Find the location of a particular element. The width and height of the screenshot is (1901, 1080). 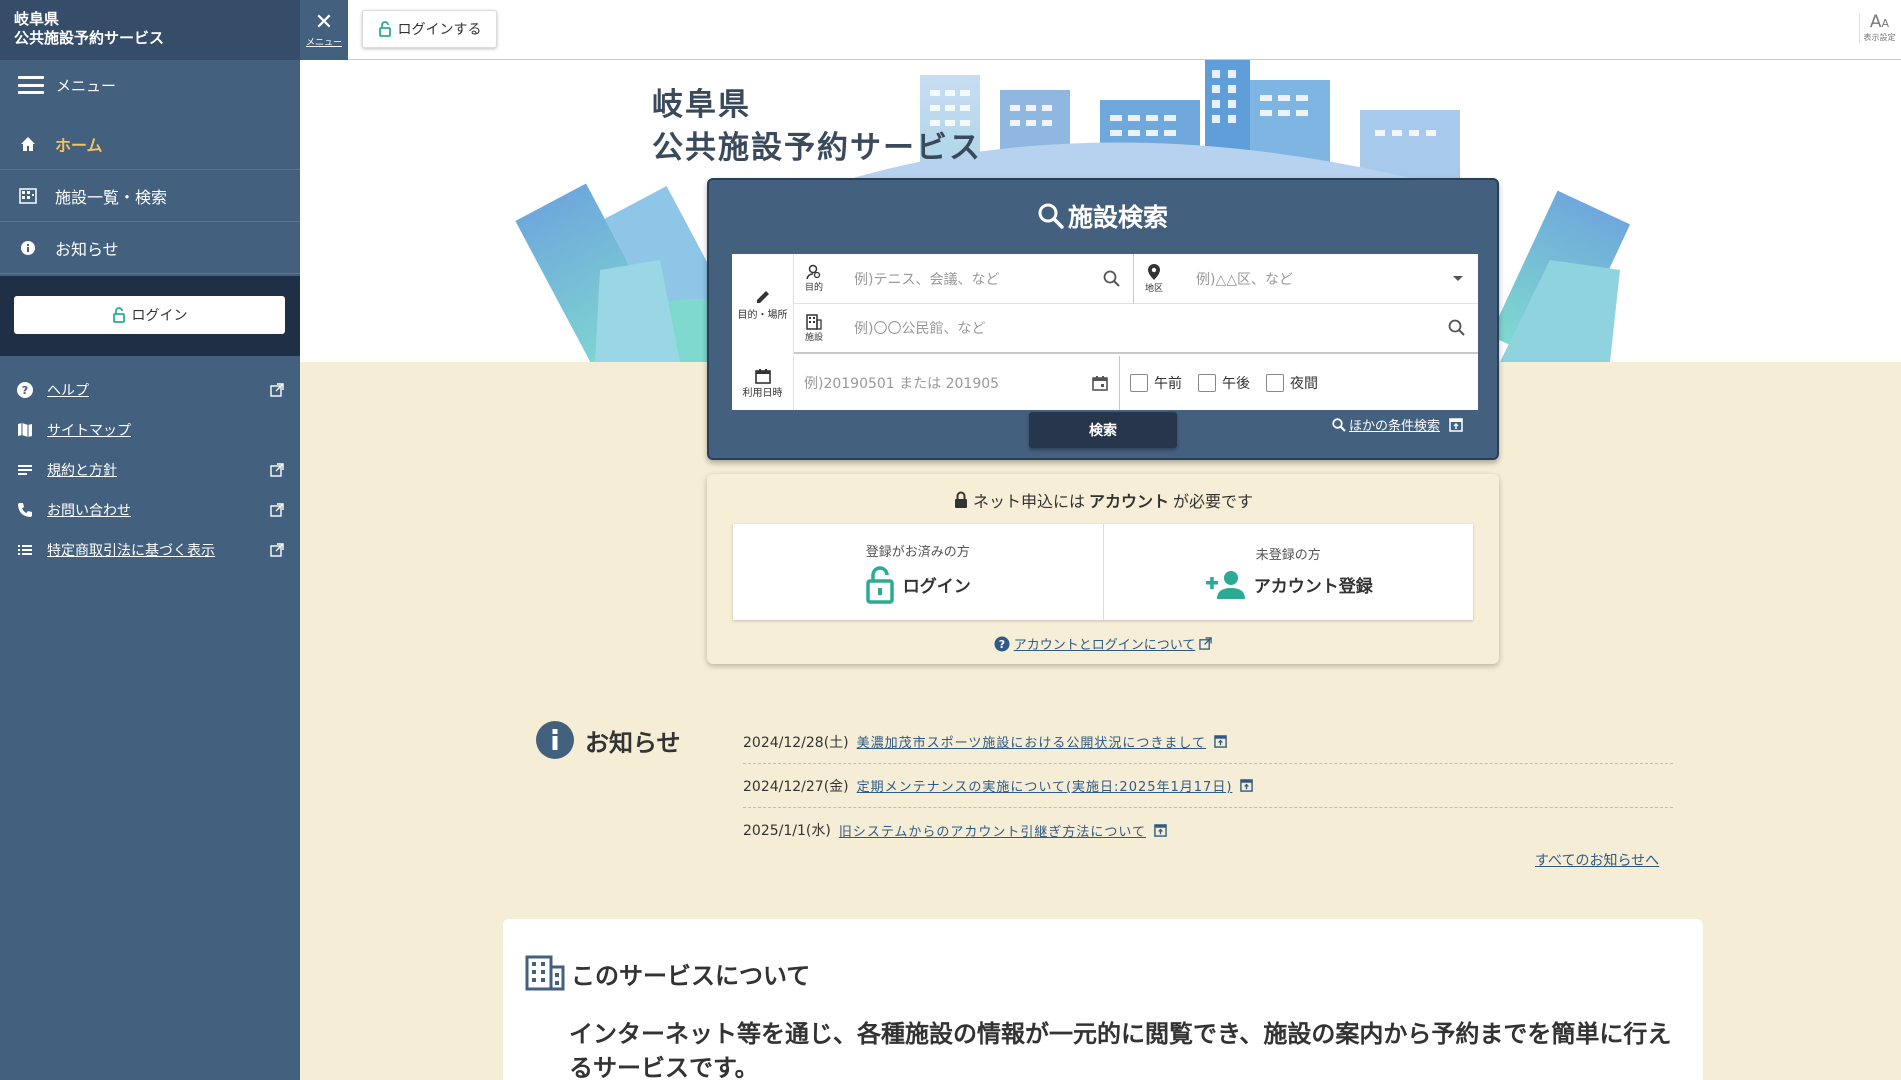

afternoon-checkbox: 午後 is located at coordinates (1224, 383).